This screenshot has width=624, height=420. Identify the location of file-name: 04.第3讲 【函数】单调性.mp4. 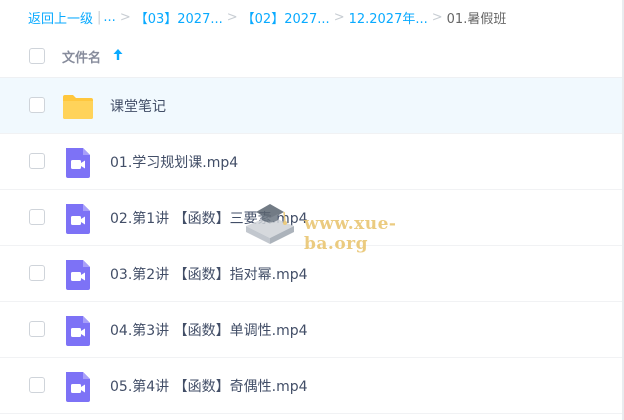
(209, 330).